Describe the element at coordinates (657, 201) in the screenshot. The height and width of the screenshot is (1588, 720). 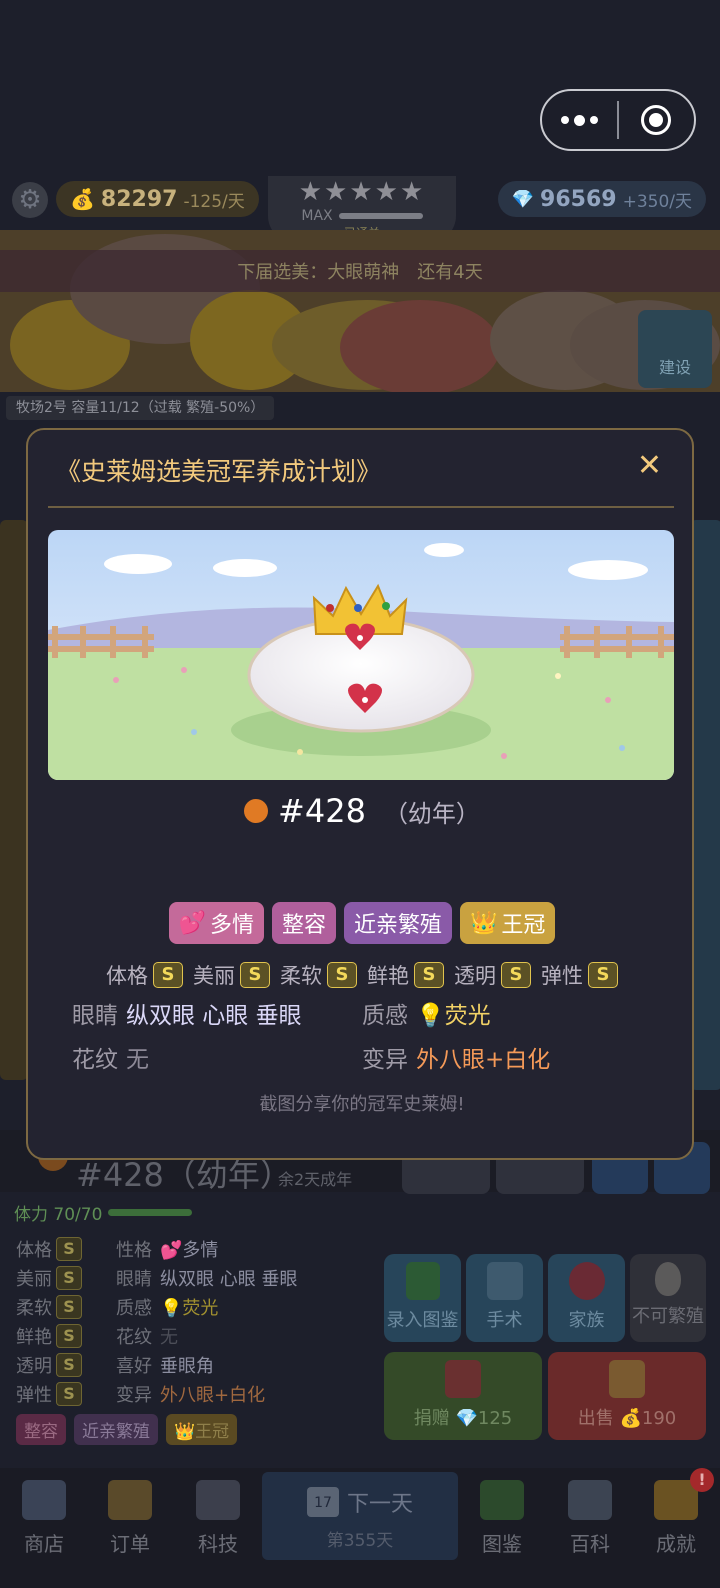
I see `gem-rate: +350/天` at that location.